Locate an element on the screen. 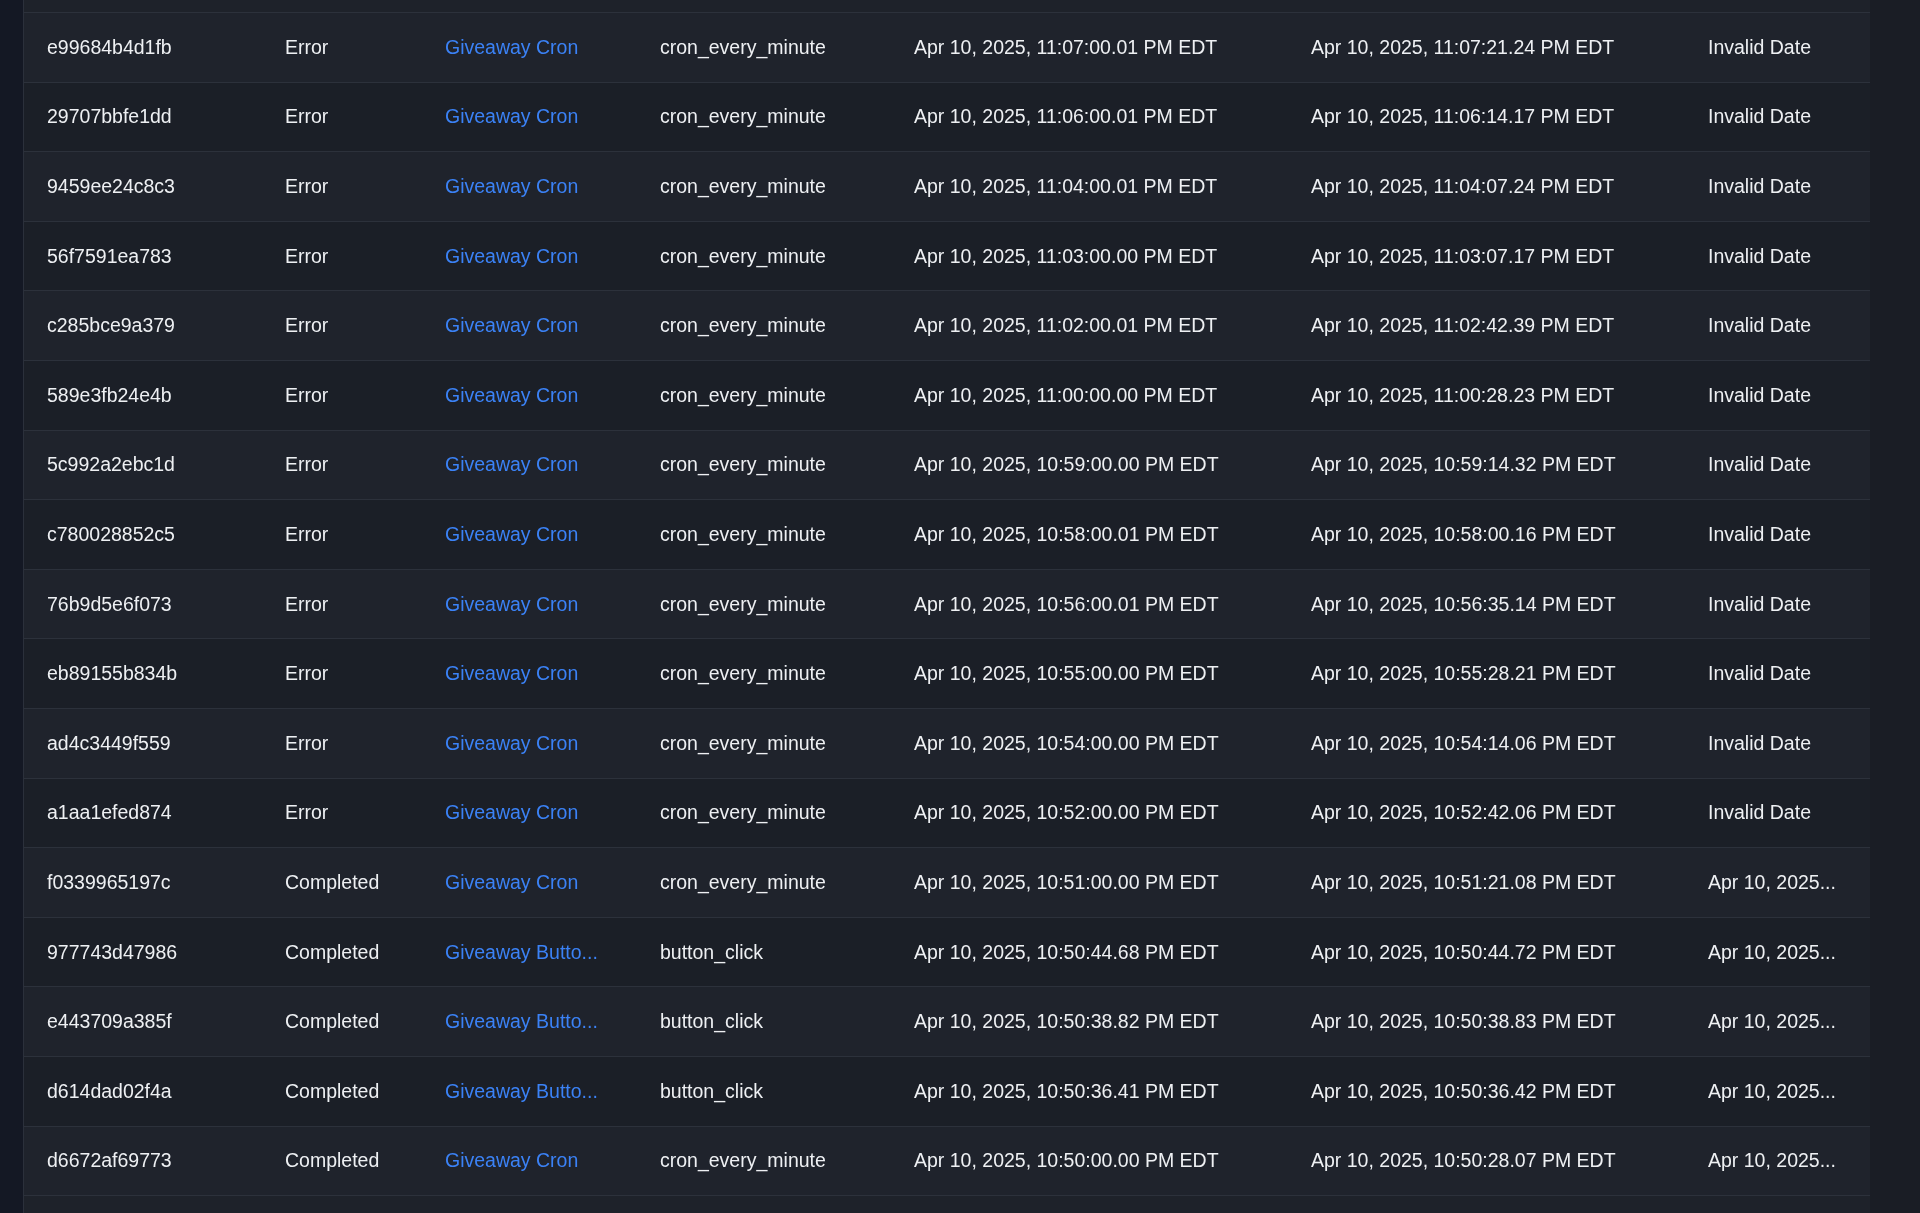  table-cell: Apr 10, 2025, 10:50:44.72 PM EDT is located at coordinates (1463, 951).